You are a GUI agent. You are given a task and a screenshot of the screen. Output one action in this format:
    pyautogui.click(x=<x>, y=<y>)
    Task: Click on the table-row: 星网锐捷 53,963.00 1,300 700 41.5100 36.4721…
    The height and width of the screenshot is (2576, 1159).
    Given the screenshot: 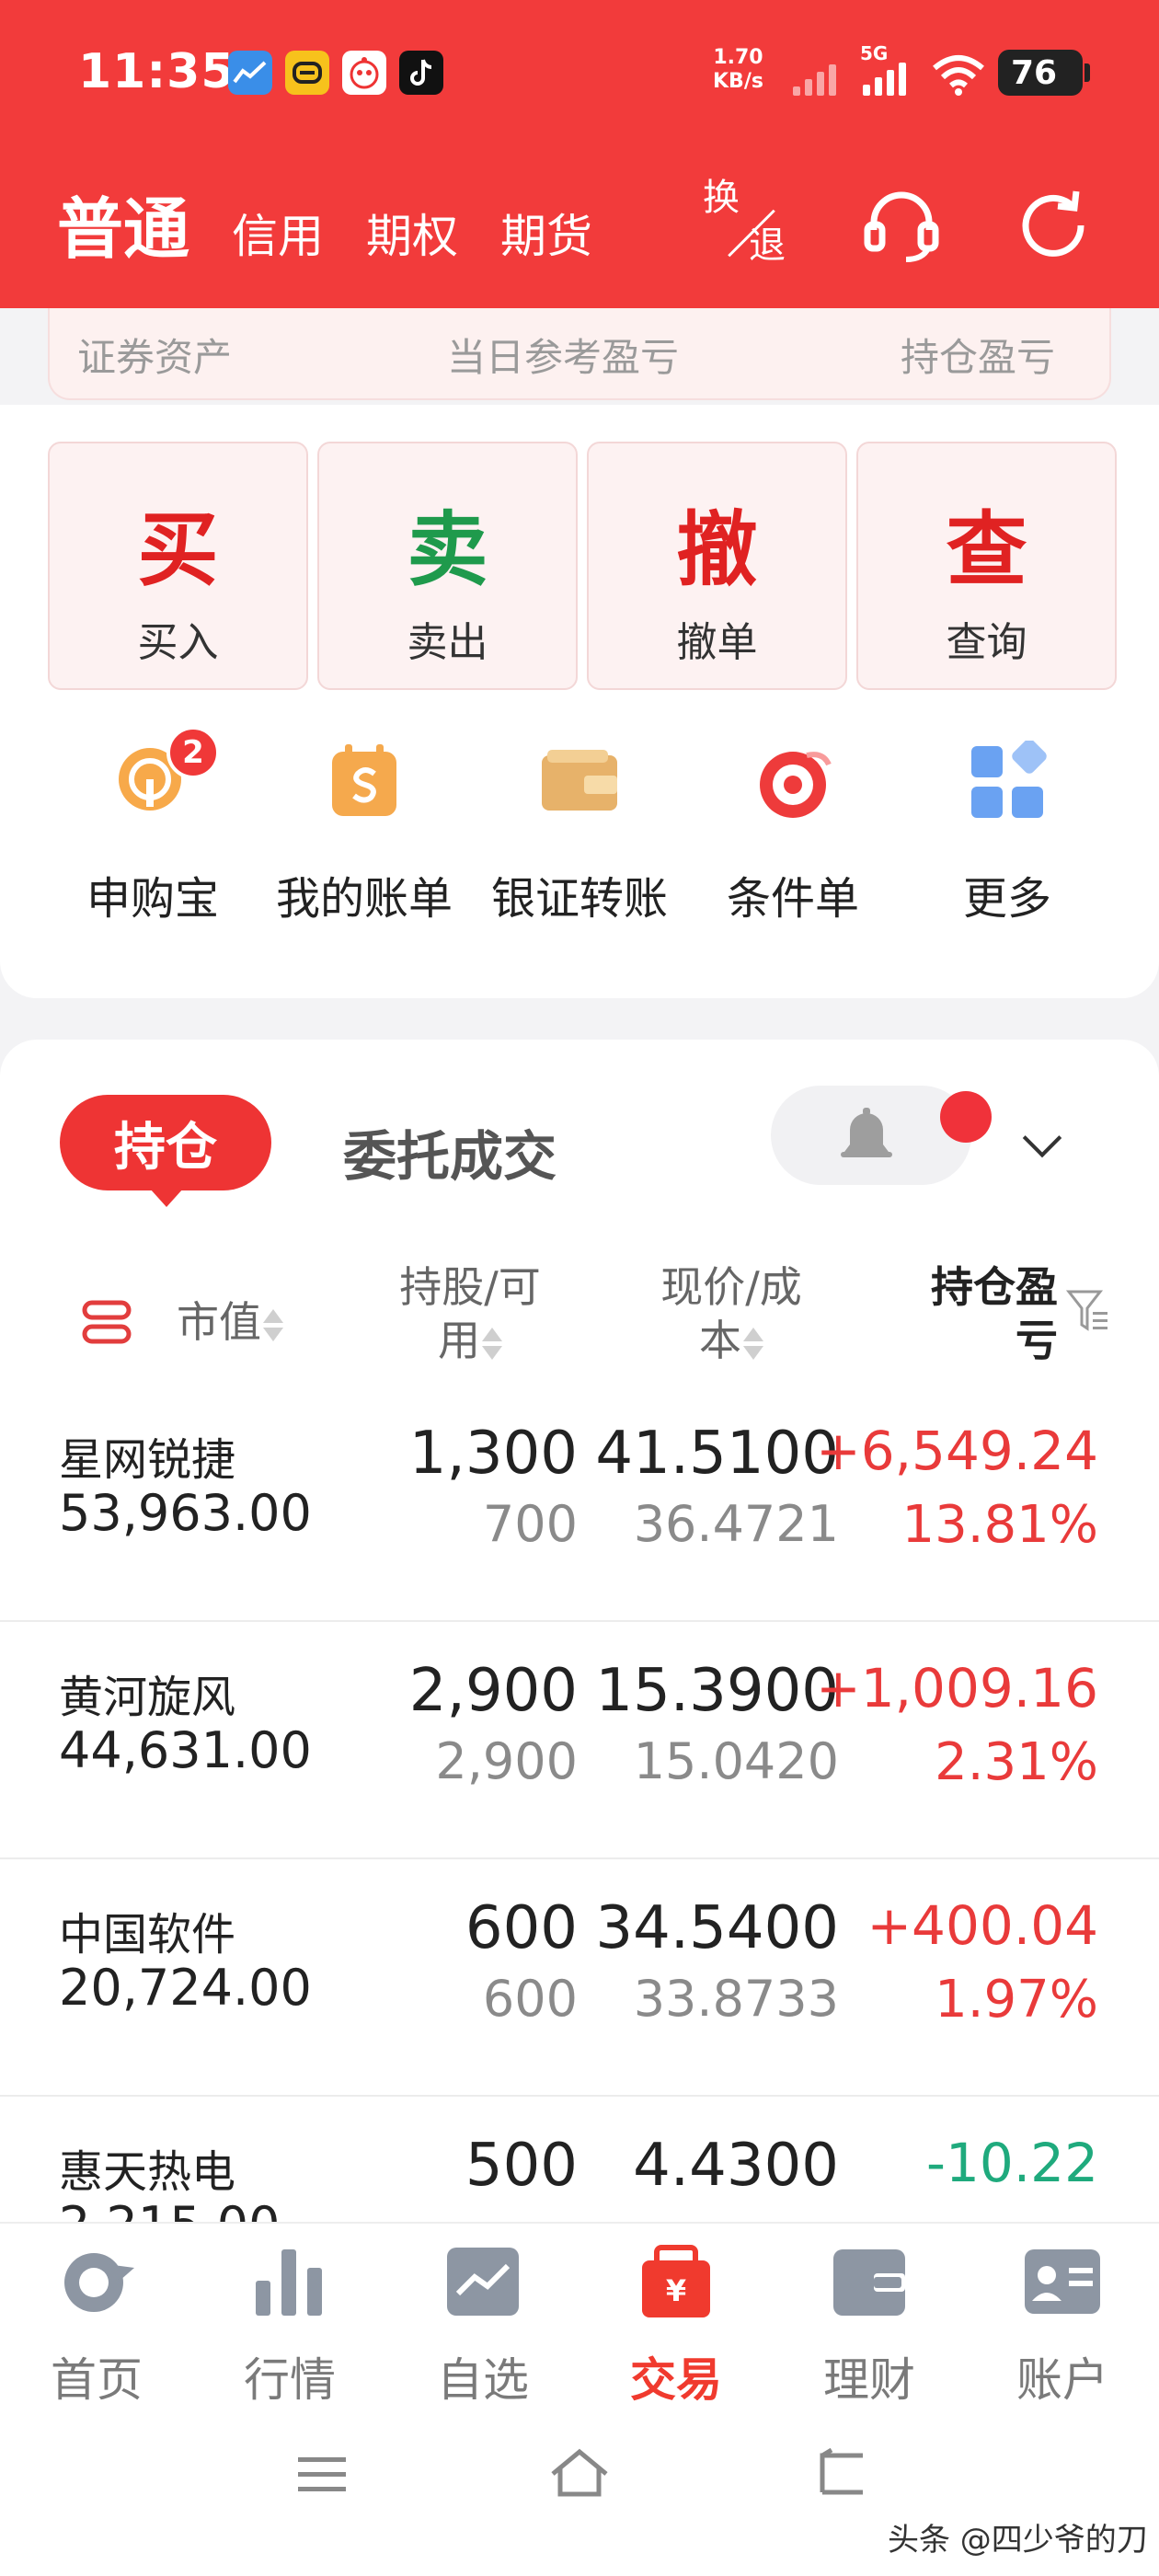 What is the action you would take?
    pyautogui.click(x=579, y=1503)
    